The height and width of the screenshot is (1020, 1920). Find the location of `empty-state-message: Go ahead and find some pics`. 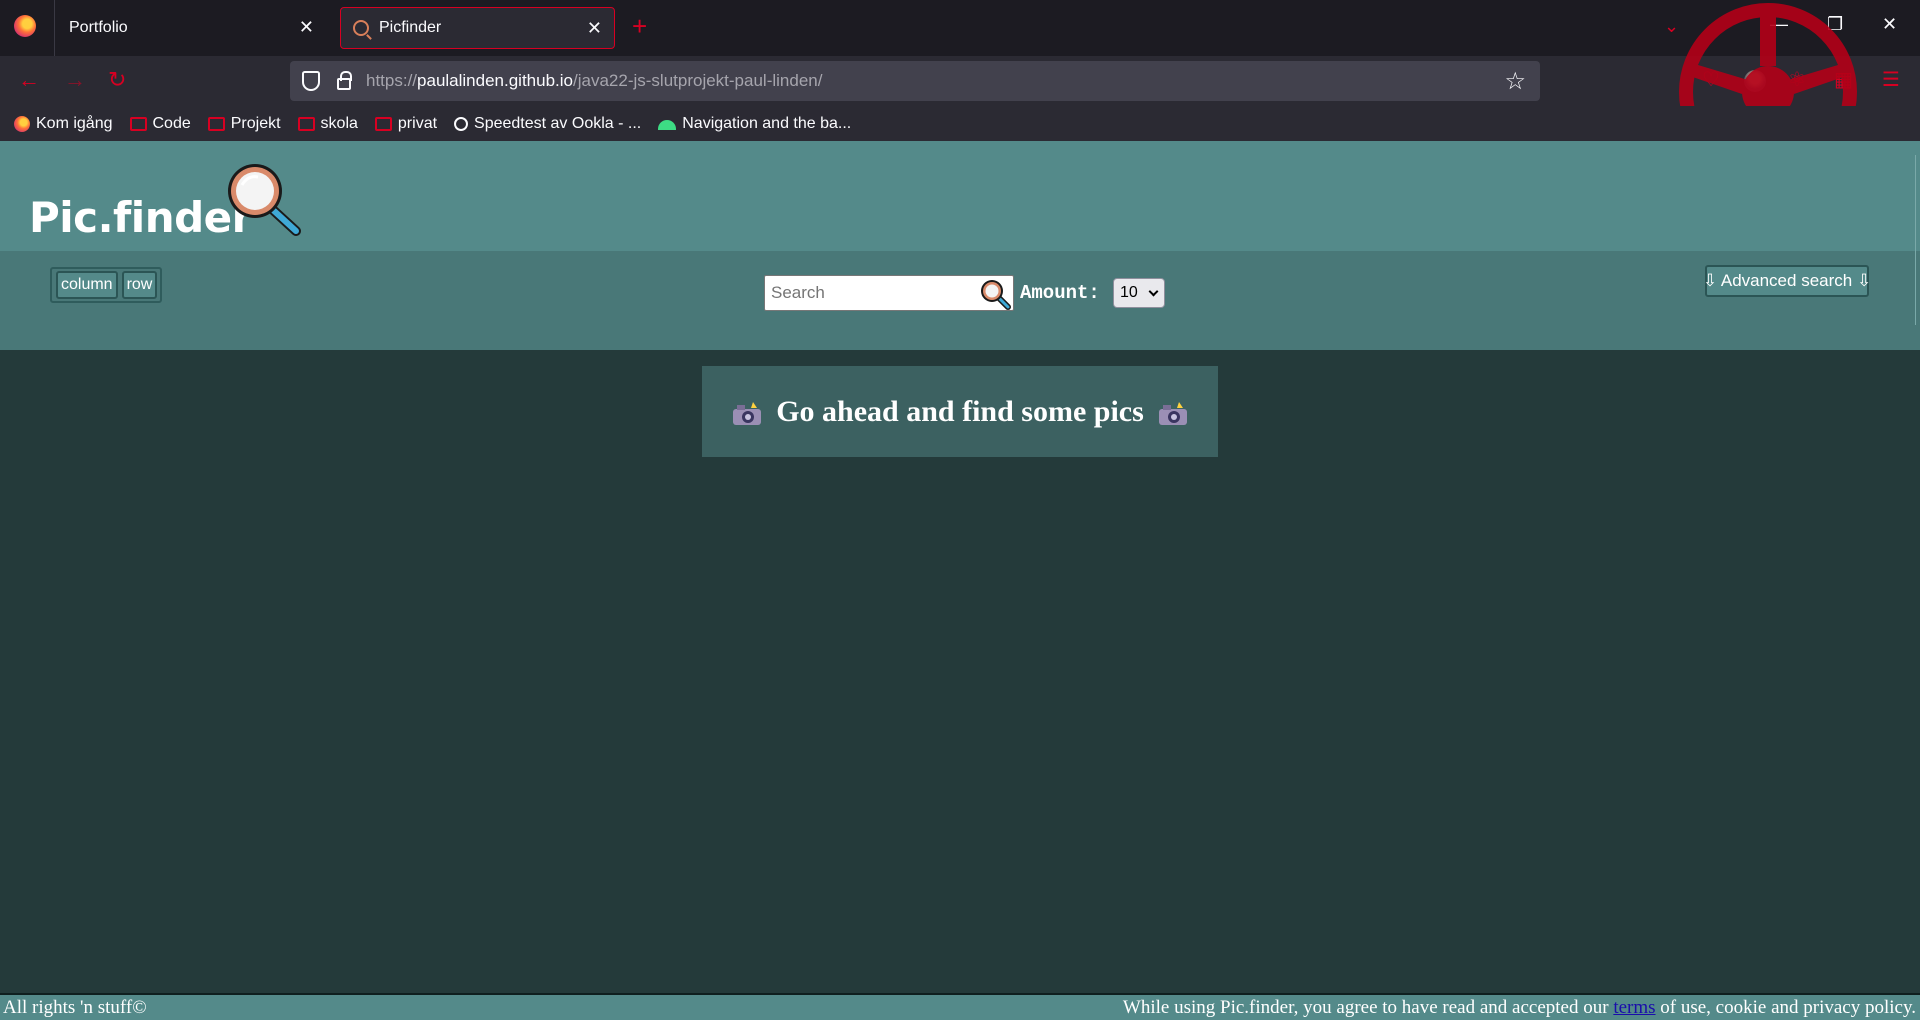

empty-state-message: Go ahead and find some pics is located at coordinates (960, 411).